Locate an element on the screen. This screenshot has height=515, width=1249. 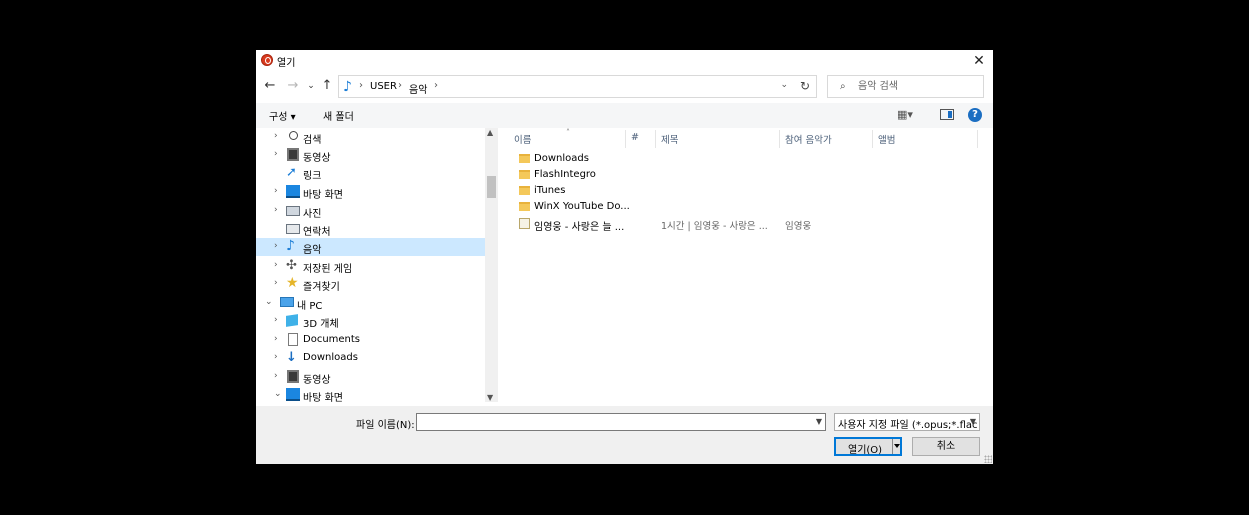
column-header-album: 앨범 is located at coordinates (925, 139).